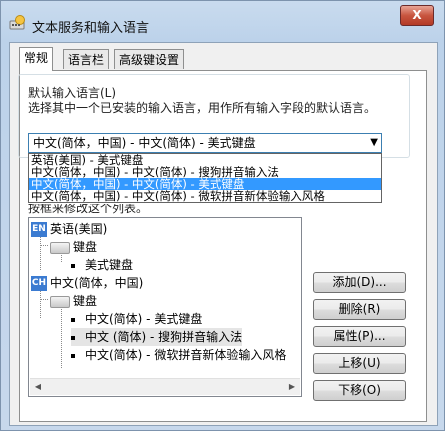  What do you see at coordinates (109, 265) in the screenshot?
I see `tree-item-label: 美式键盘` at bounding box center [109, 265].